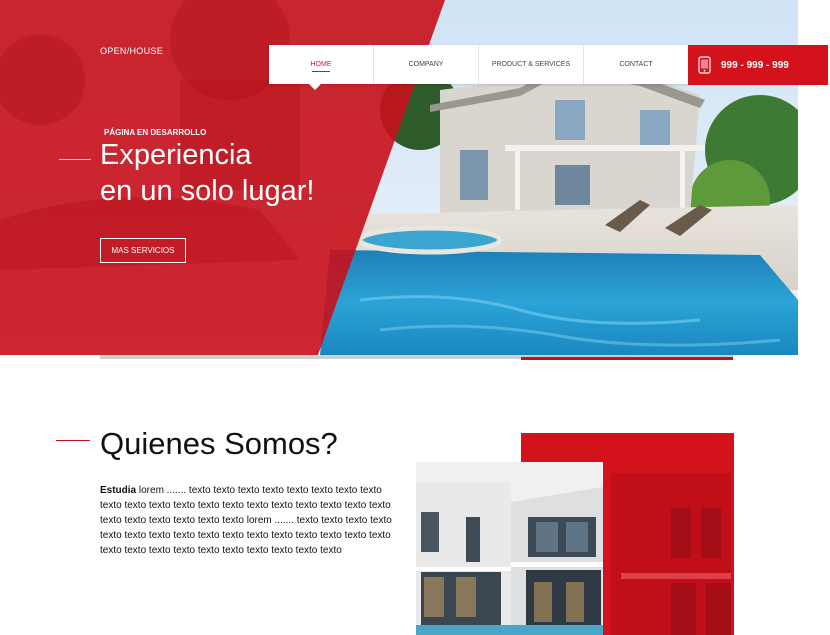  What do you see at coordinates (75, 159) in the screenshot?
I see `hero-decorative-line` at bounding box center [75, 159].